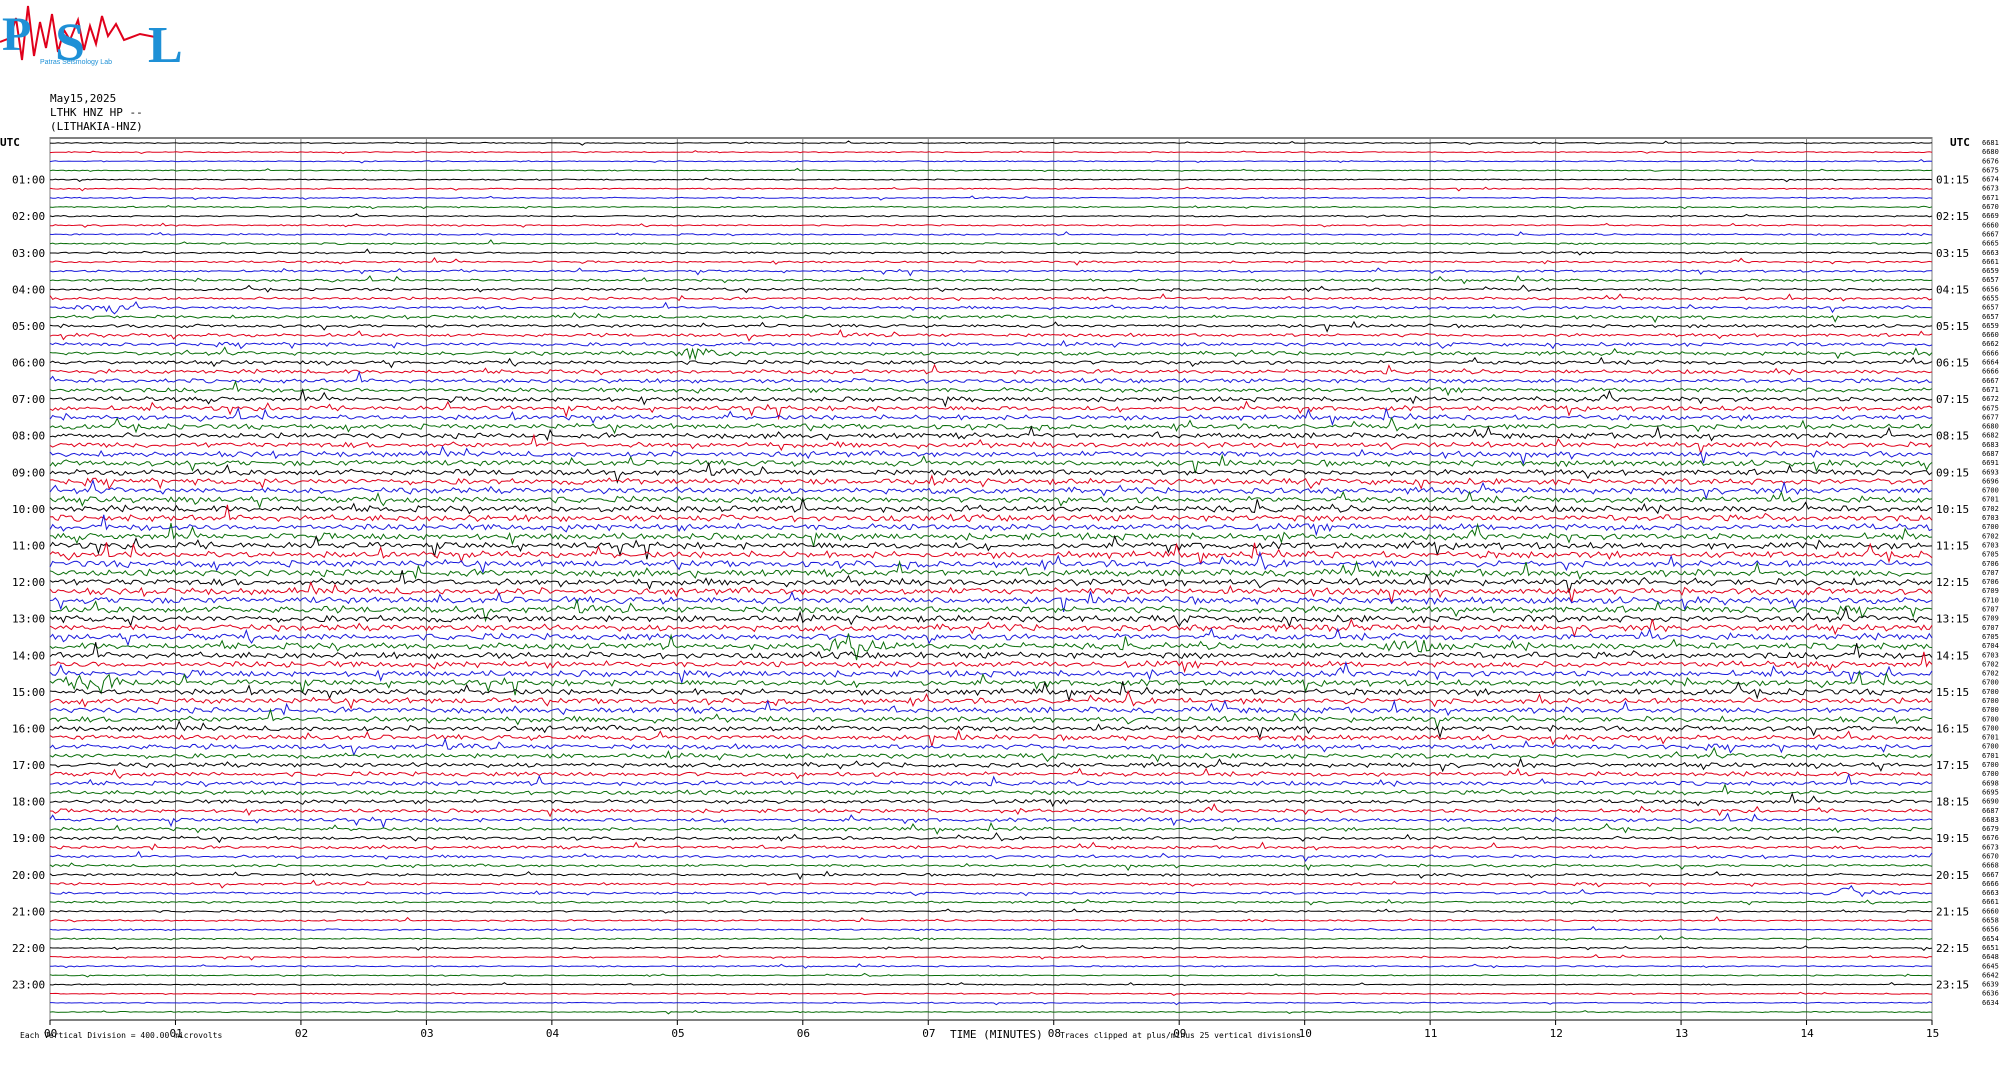 The height and width of the screenshot is (1080, 2010). I want to click on trace-offset-label: 6667, so click(1990, 381).